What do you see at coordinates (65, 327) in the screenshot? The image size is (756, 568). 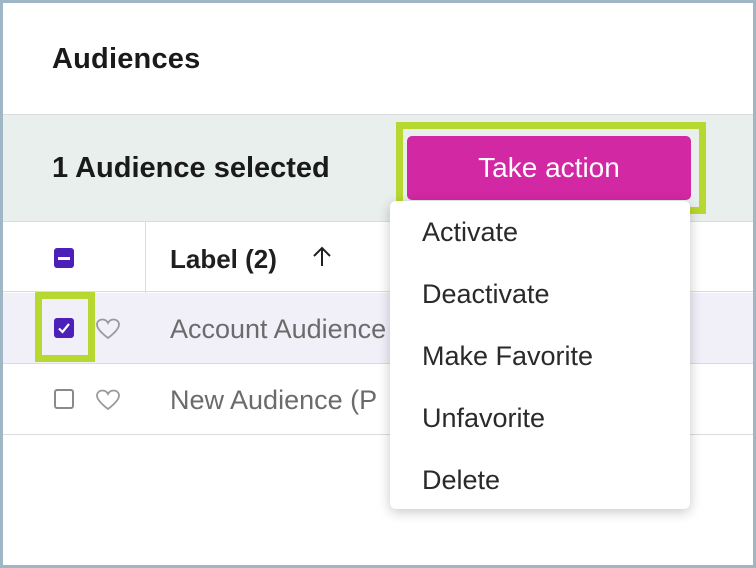 I see `checkbox-highlight` at bounding box center [65, 327].